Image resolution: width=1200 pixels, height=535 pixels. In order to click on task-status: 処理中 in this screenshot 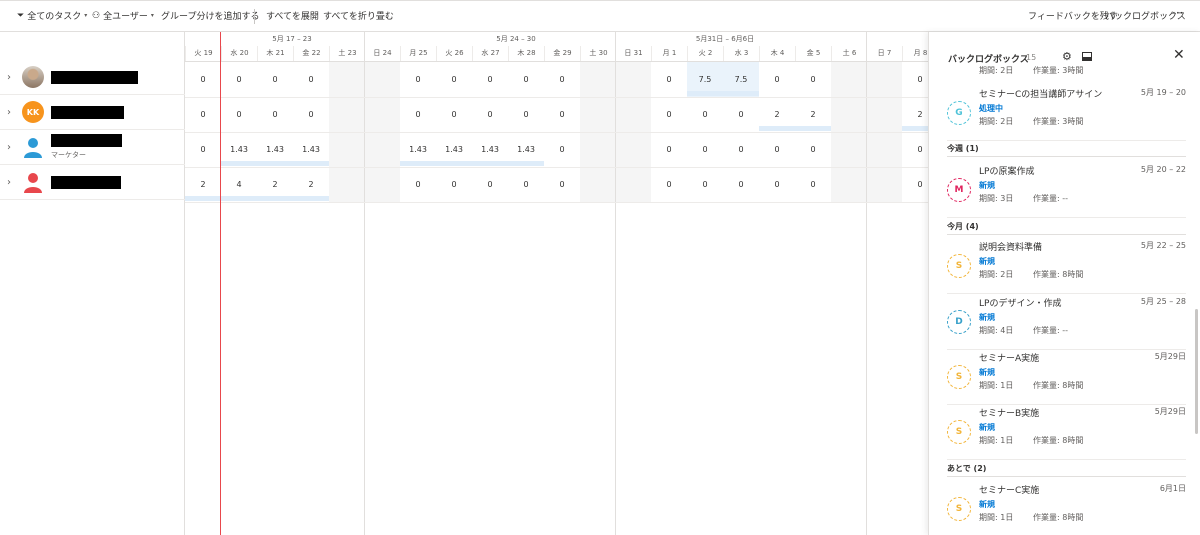, I will do `click(991, 108)`.